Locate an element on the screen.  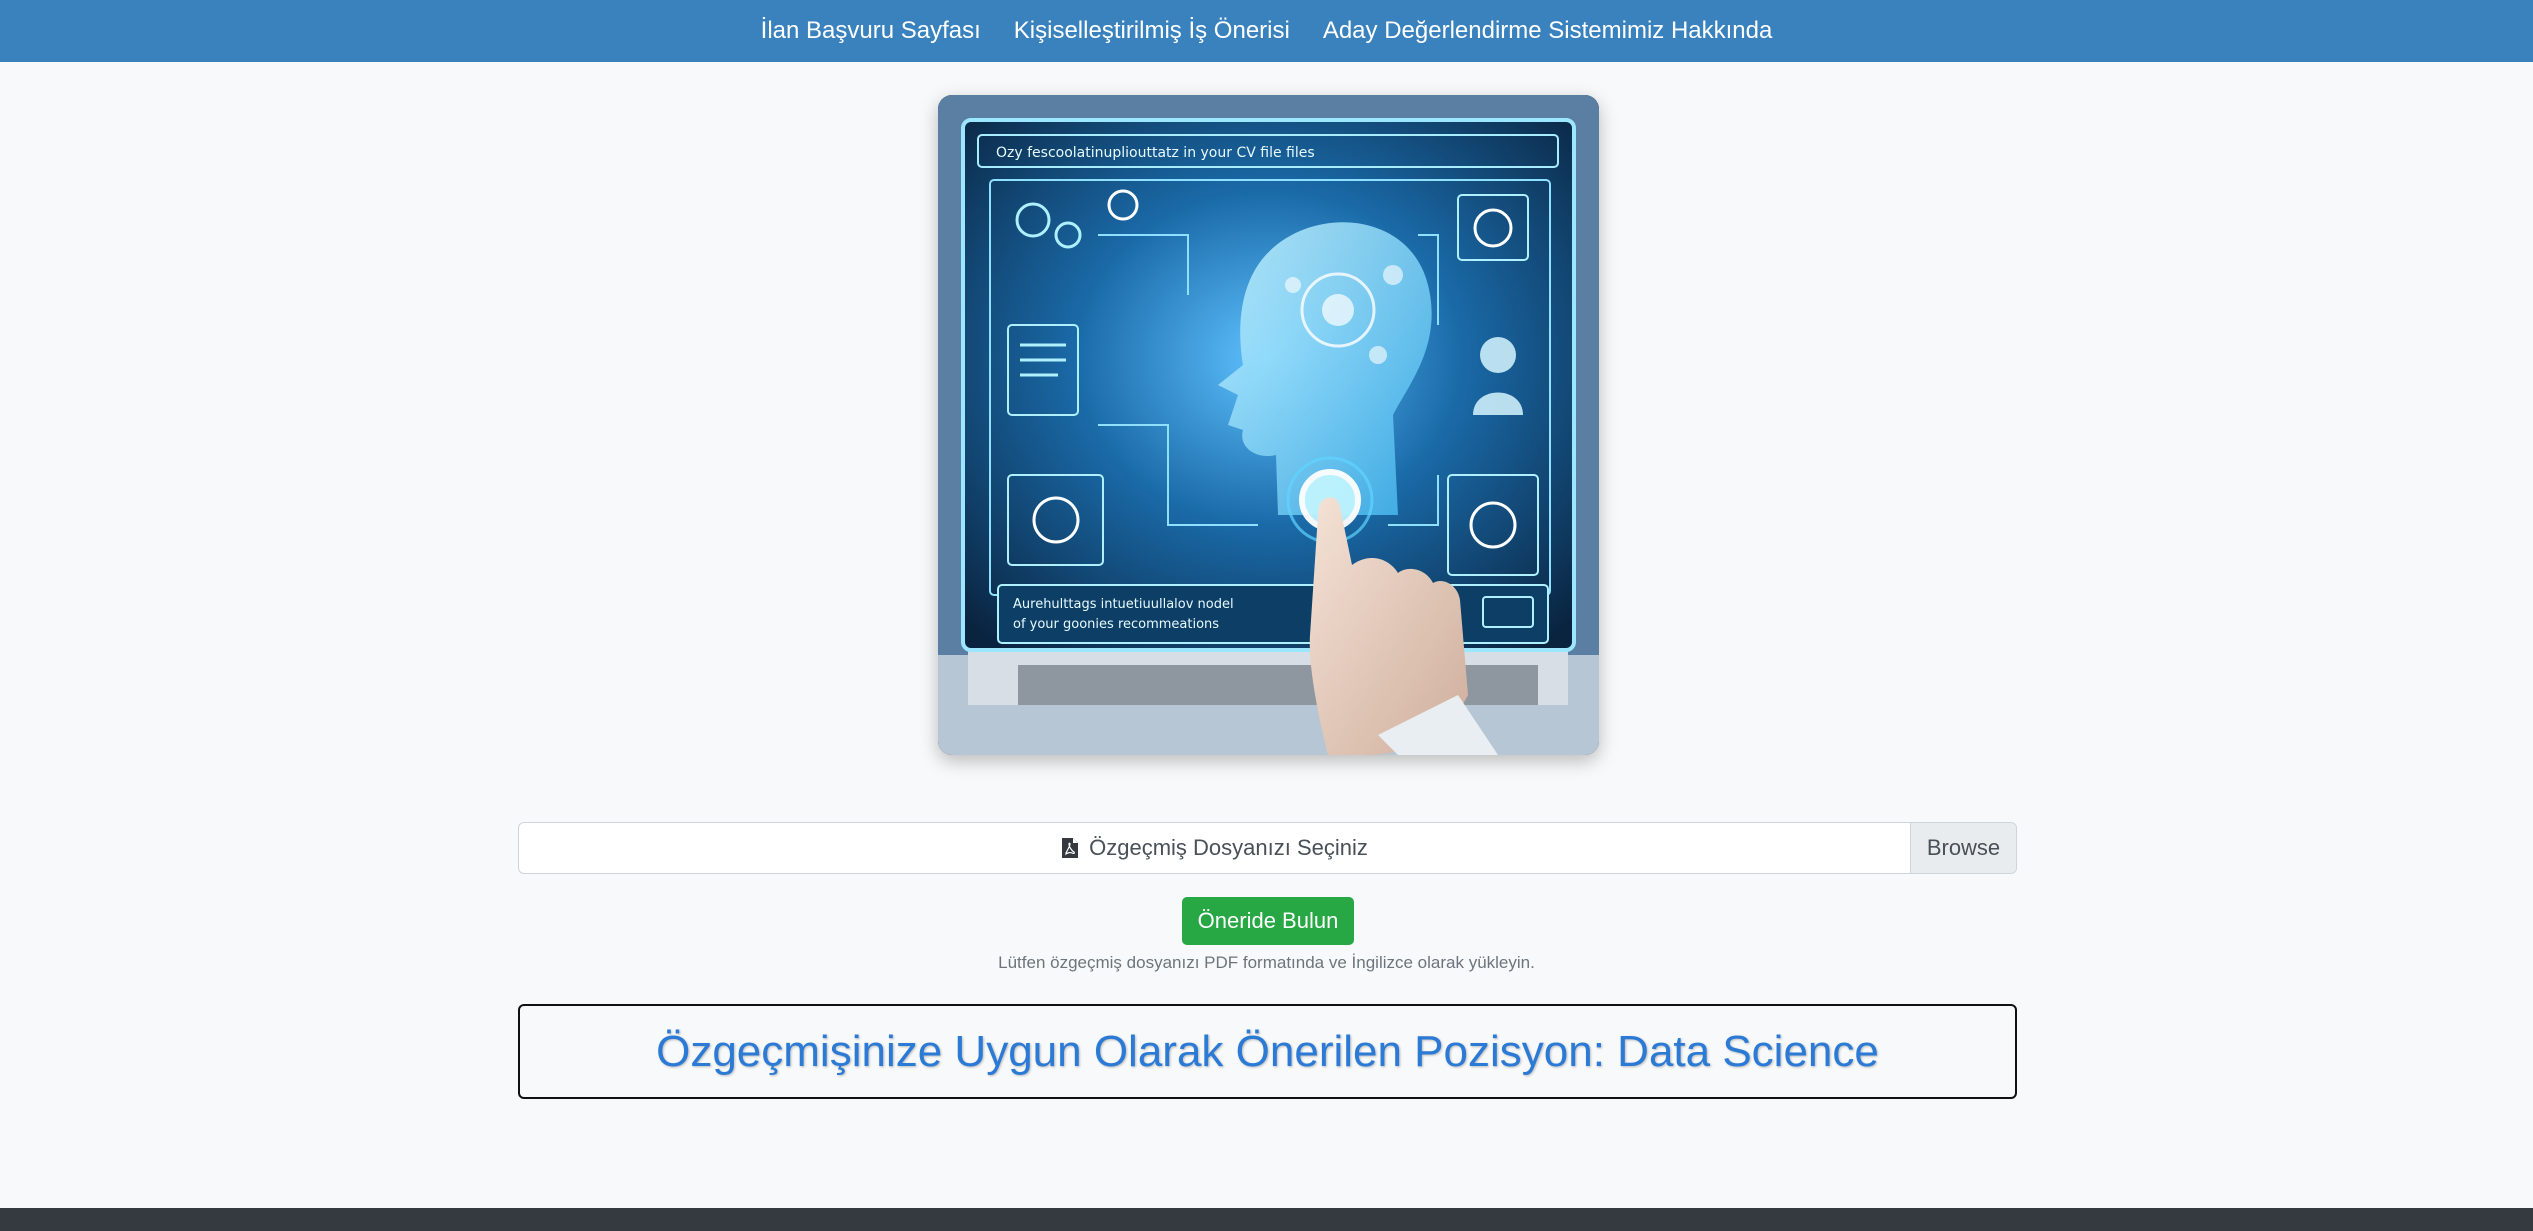
hero-screen-bottom-text-1: Aurehulttags intuetiuullalov nodel is located at coordinates (1123, 604).